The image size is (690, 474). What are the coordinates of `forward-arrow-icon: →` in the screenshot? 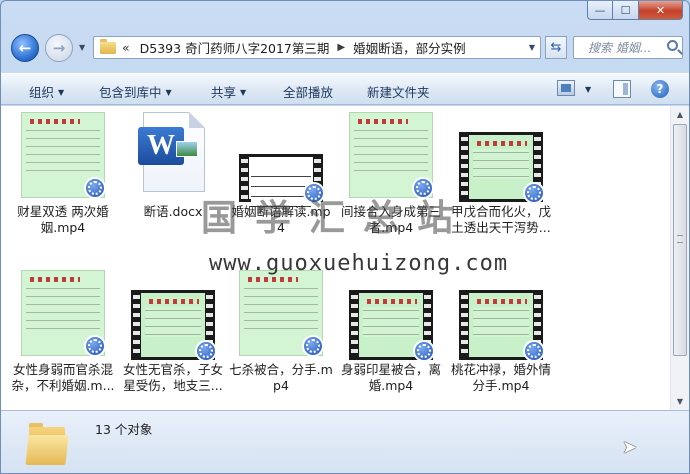 It's located at (59, 48).